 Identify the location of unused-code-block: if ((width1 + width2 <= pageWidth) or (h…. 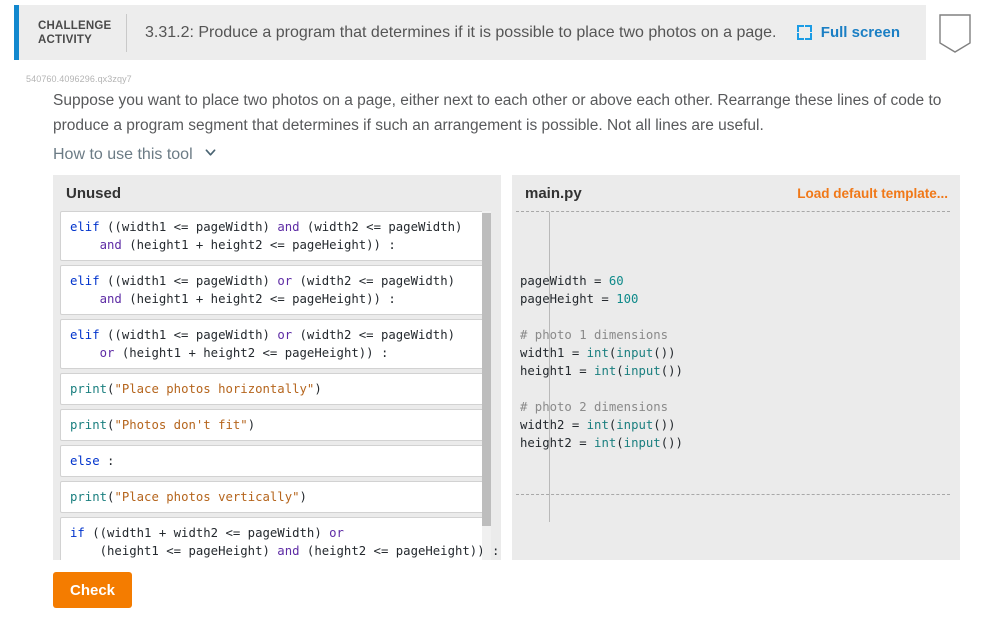
(279, 538).